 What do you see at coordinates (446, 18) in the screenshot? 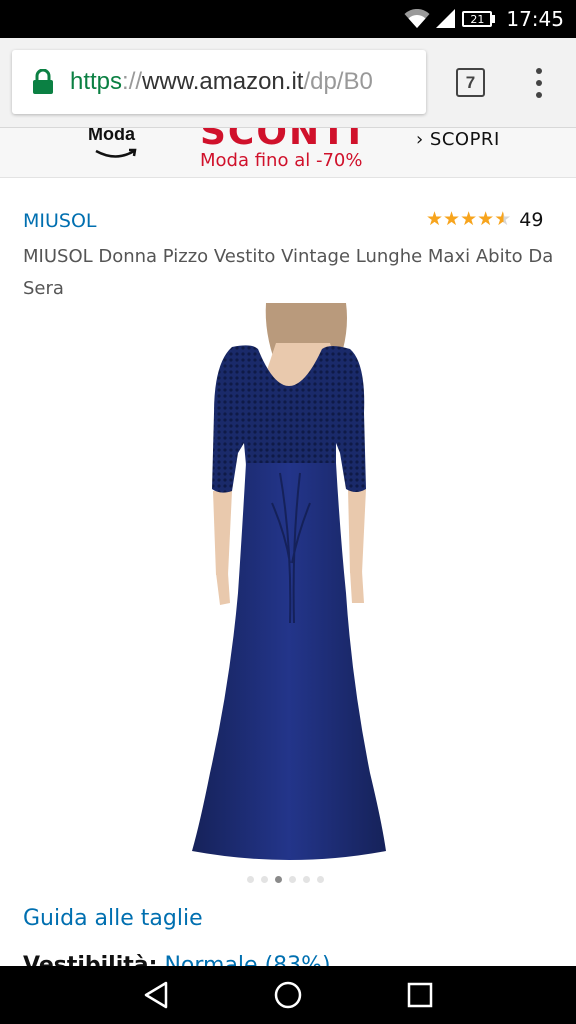
I see `signal-icon` at bounding box center [446, 18].